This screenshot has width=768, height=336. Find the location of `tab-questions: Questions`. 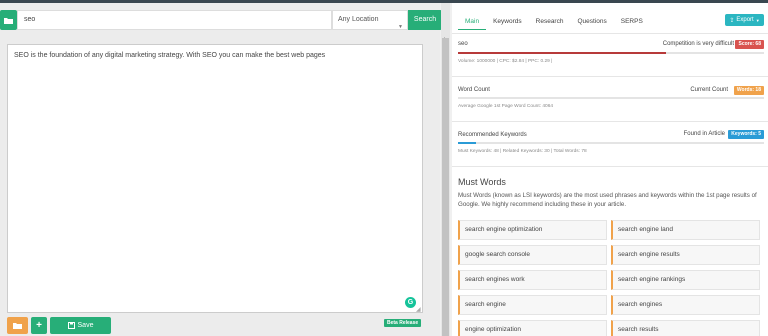

tab-questions: Questions is located at coordinates (591, 23).